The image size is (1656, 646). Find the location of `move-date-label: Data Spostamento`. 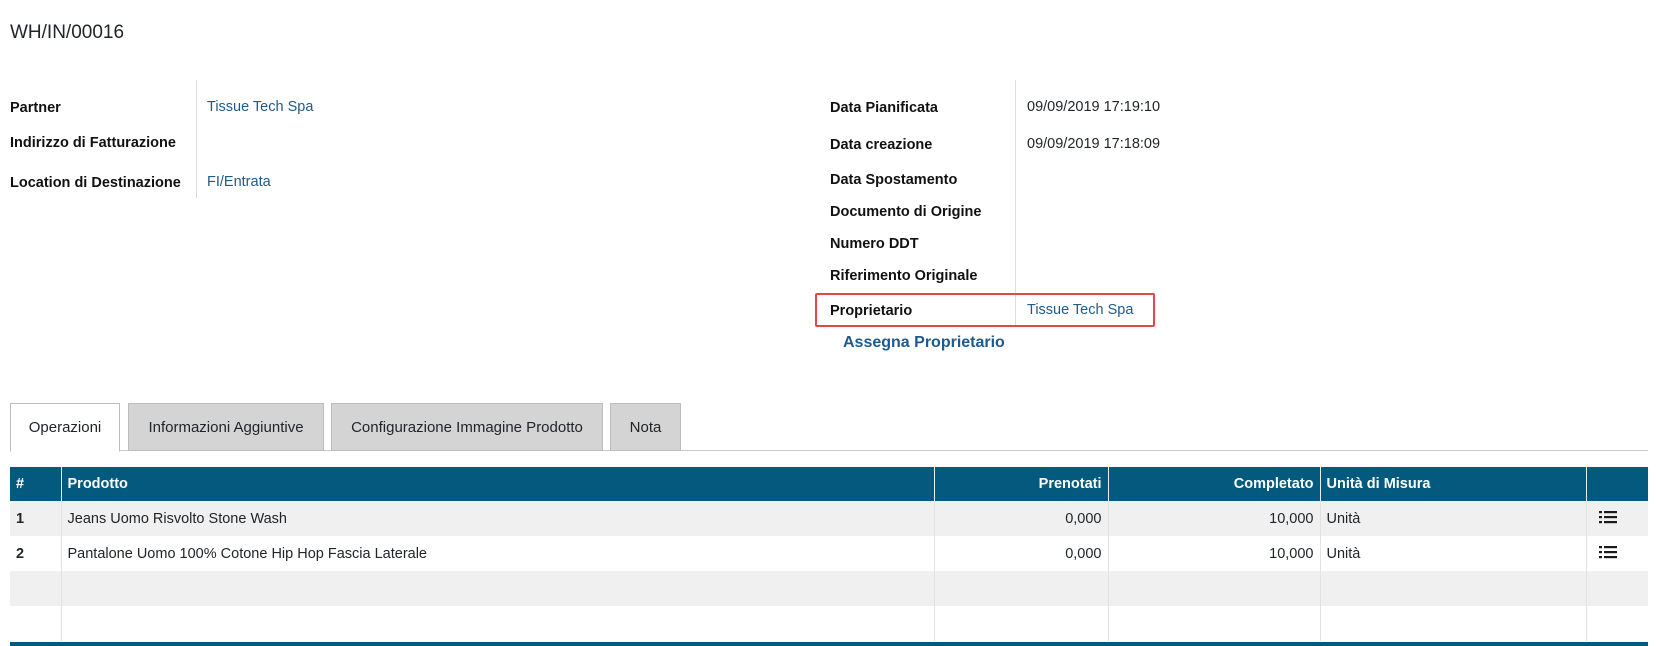

move-date-label: Data Spostamento is located at coordinates (894, 180).